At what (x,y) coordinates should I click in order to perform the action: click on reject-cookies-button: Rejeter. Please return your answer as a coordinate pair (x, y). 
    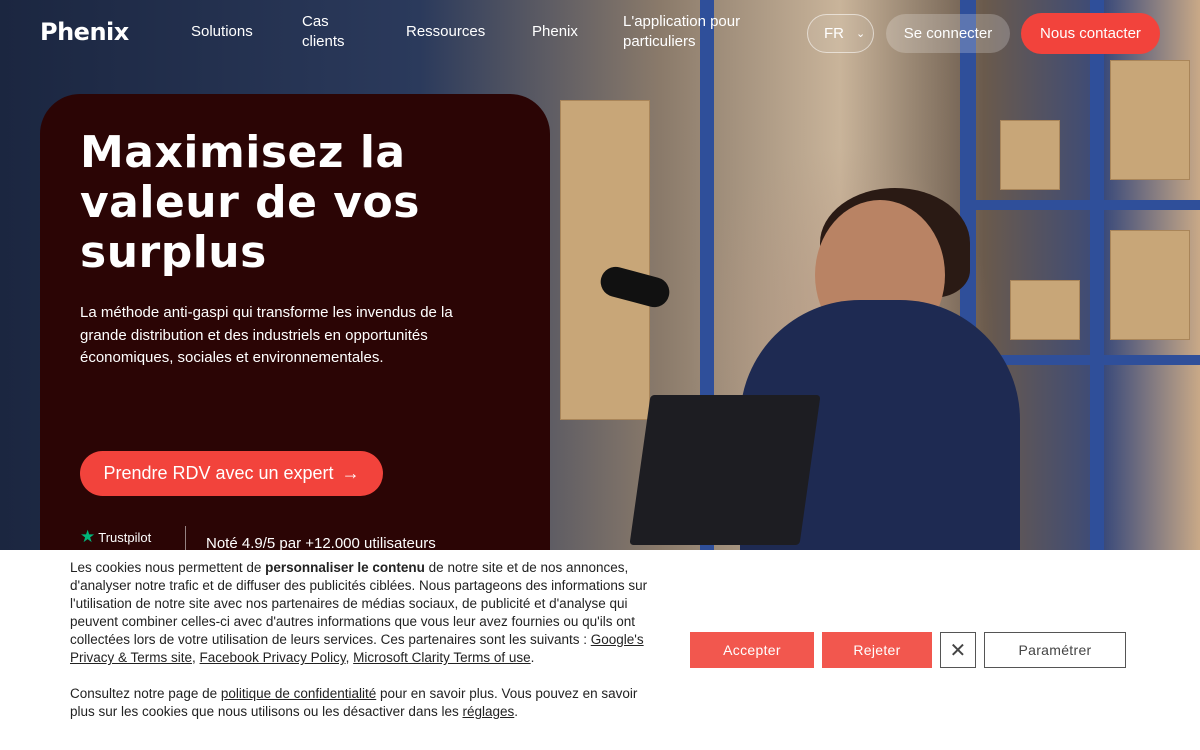
    Looking at the image, I should click on (877, 650).